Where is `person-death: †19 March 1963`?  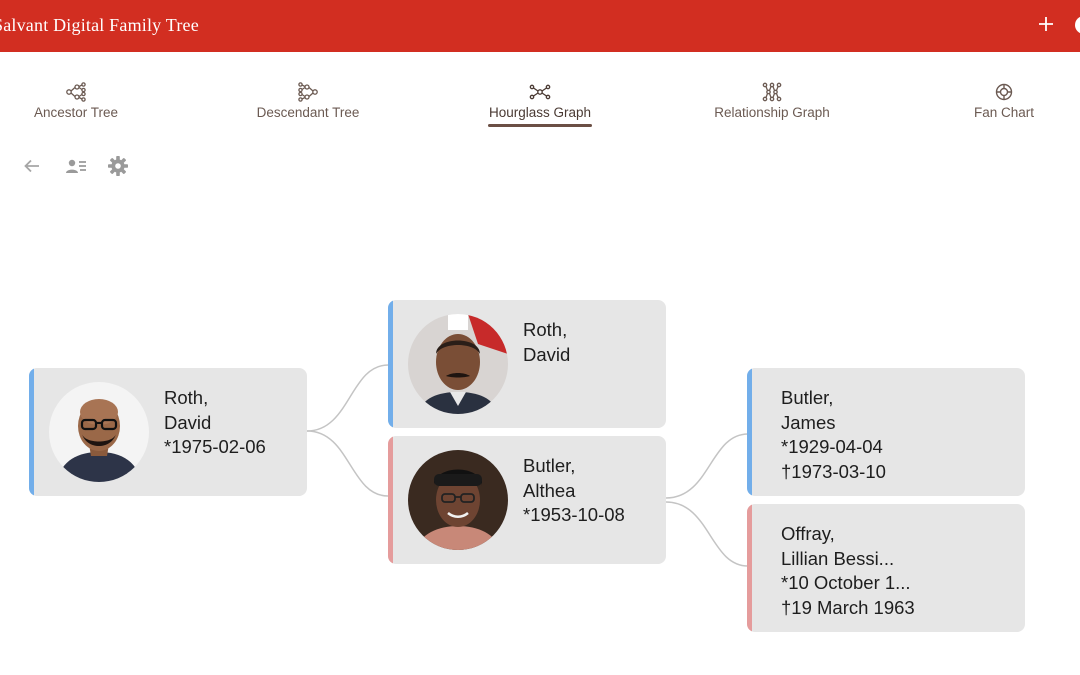 person-death: †19 March 1963 is located at coordinates (848, 607).